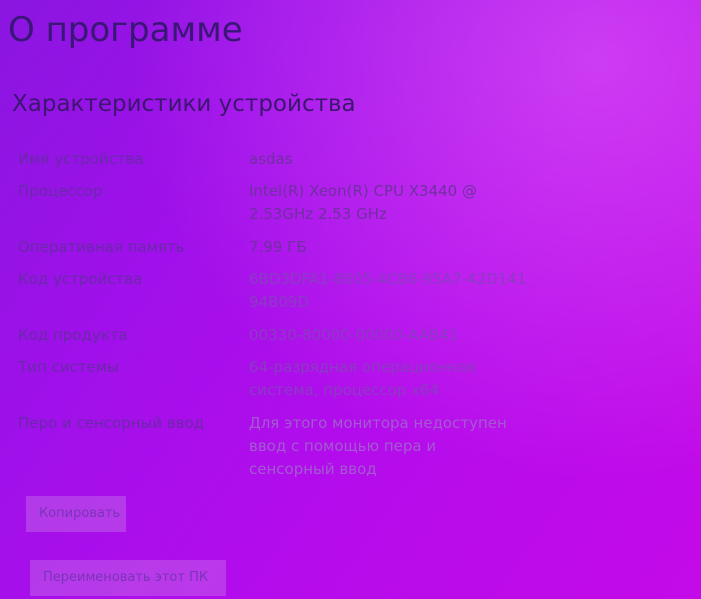  Describe the element at coordinates (388, 290) in the screenshot. I see `spec-value: 6BD3DFA1-8605-4CB6-95A7-42D141 94B09D` at that location.